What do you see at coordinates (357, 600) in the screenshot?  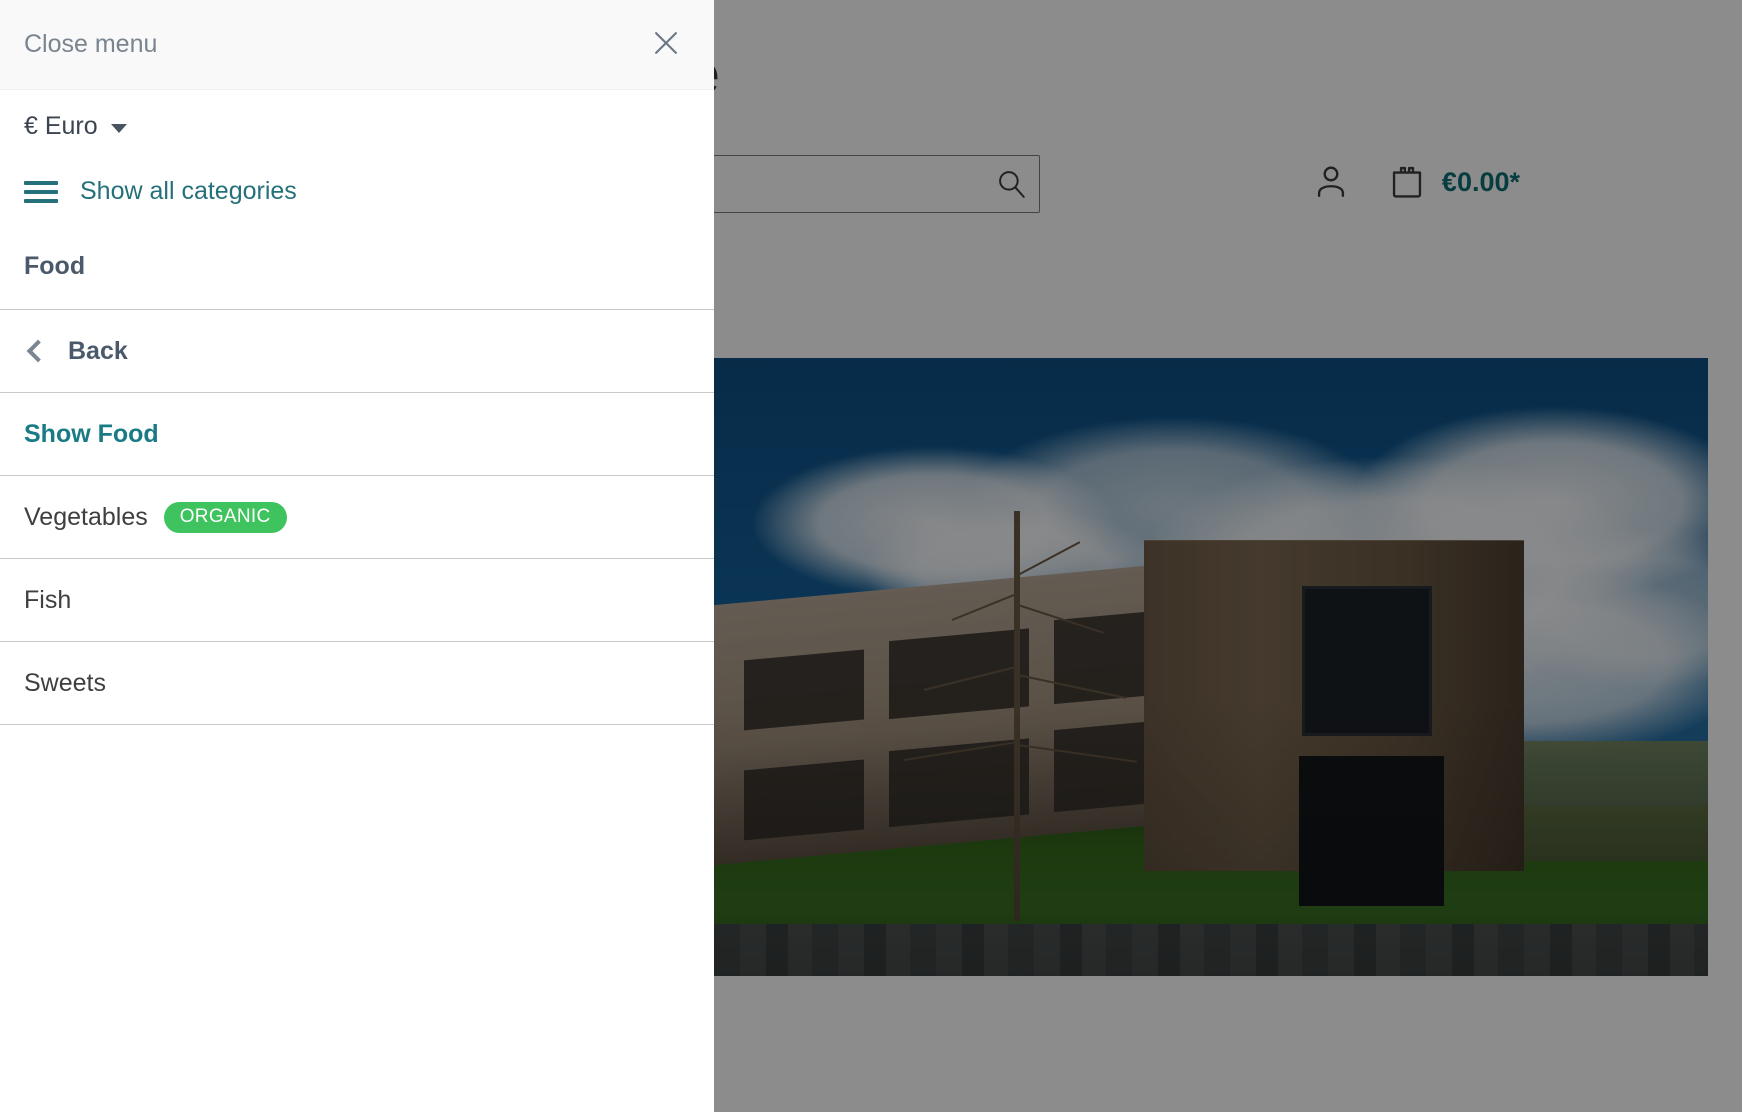 I see `nav-item-fish: Fish` at bounding box center [357, 600].